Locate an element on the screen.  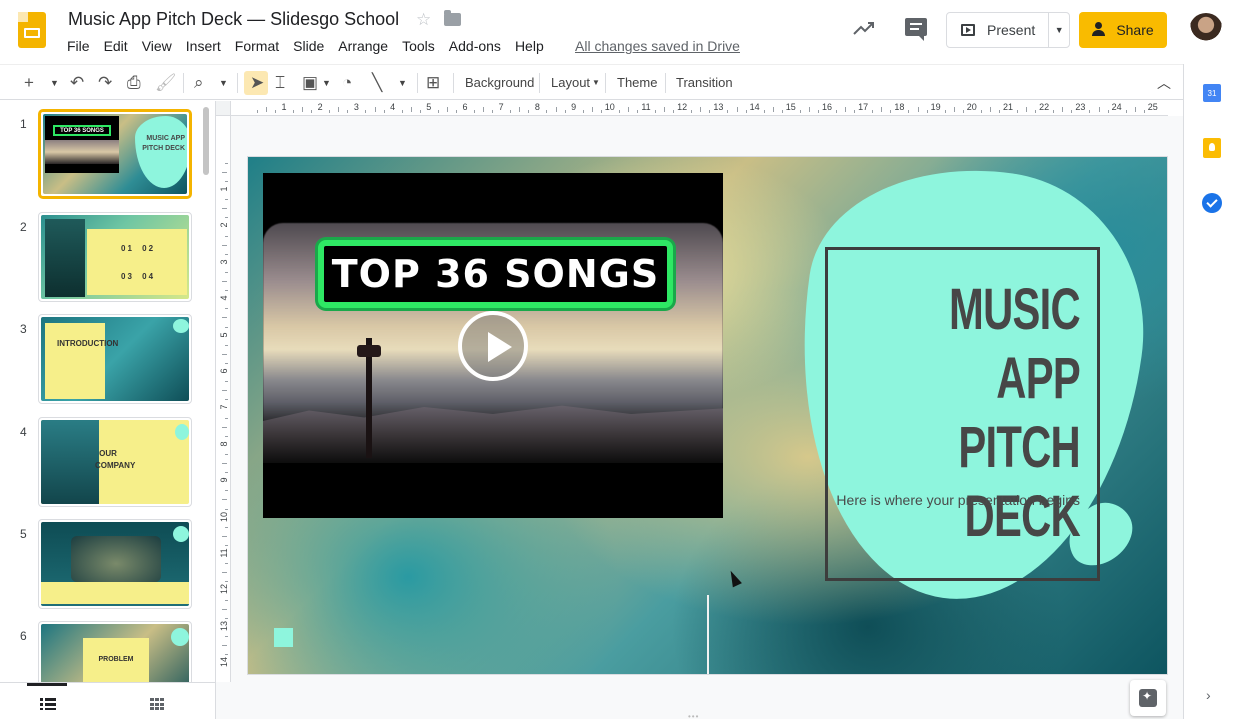
slide-thumbnail-6: 6 PROBLEM is located at coordinates (100, 651).